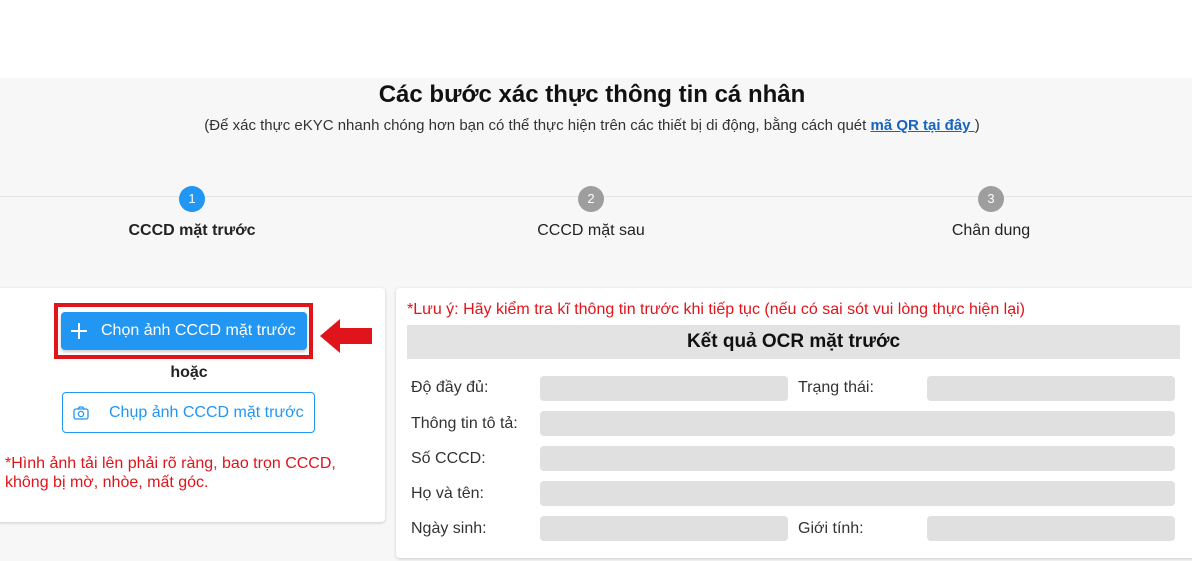 The image size is (1192, 561). What do you see at coordinates (836, 387) in the screenshot?
I see `status-label: Trạng thái:` at bounding box center [836, 387].